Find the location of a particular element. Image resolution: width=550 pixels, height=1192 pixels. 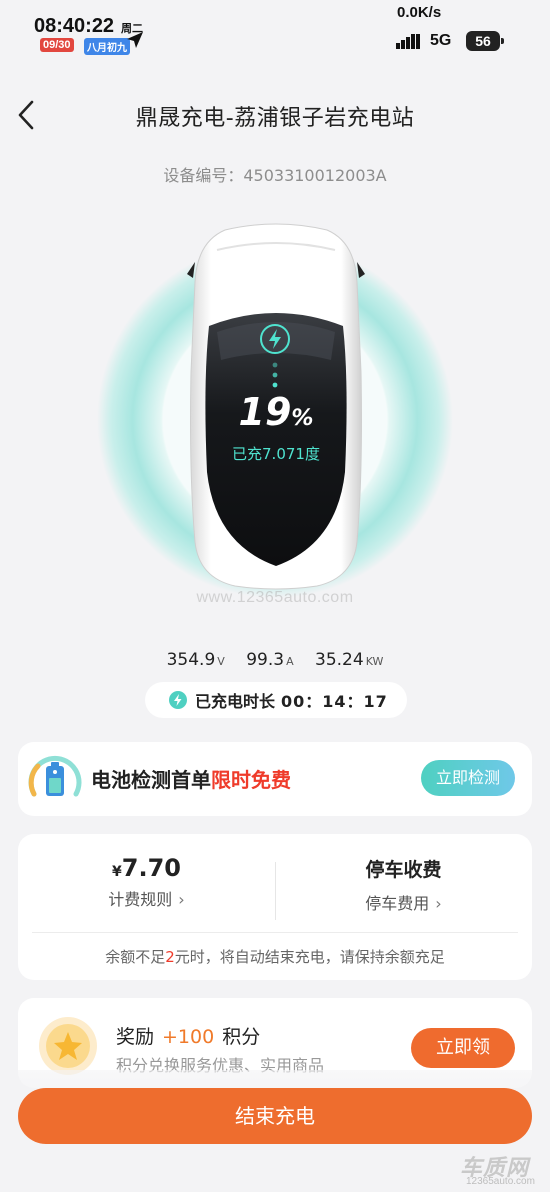

parking-fee-link: 停车费用 › is located at coordinates (403, 902).